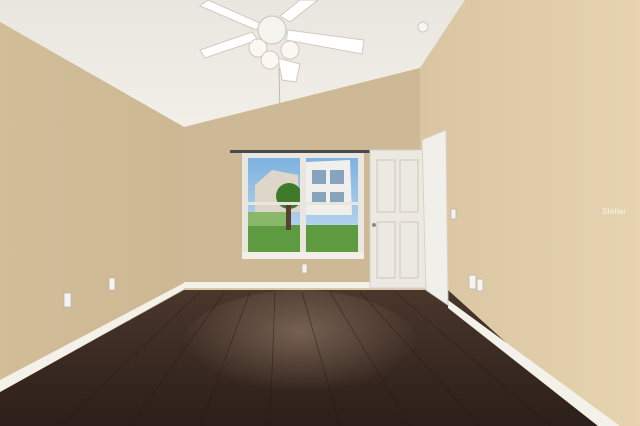  Describe the element at coordinates (423, 27) in the screenshot. I see `smoke-detector` at that location.